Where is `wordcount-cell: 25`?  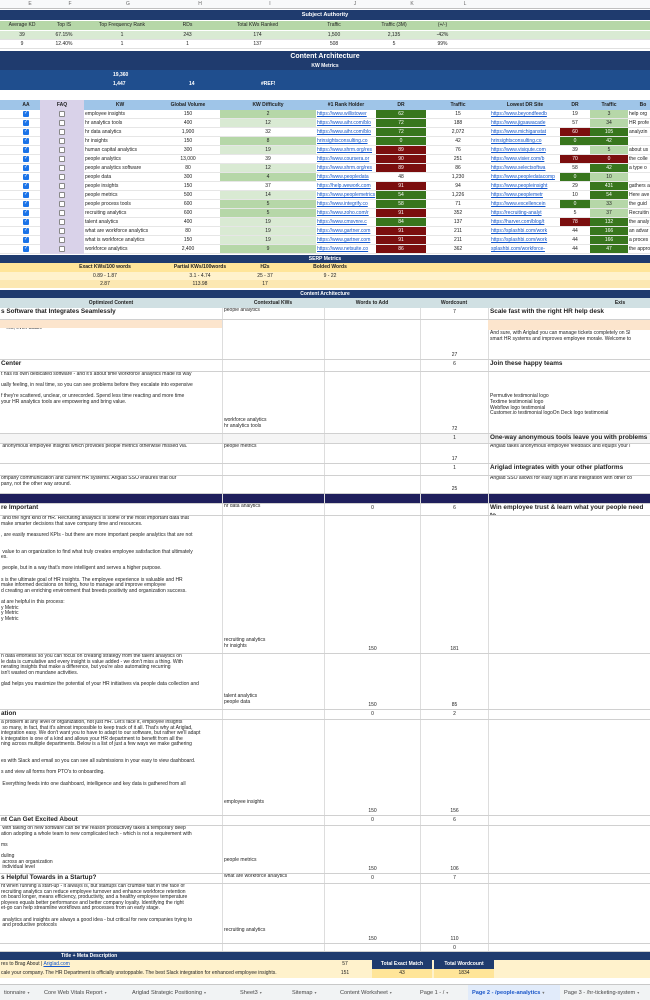
wordcount-cell: 25 is located at coordinates (454, 484).